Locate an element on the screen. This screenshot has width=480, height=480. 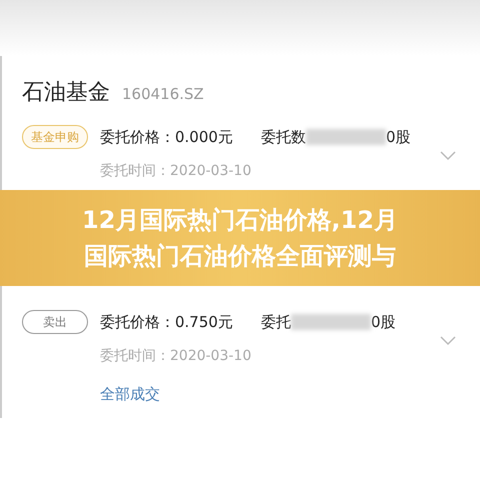
order-status: 全部成交 is located at coordinates (130, 394).